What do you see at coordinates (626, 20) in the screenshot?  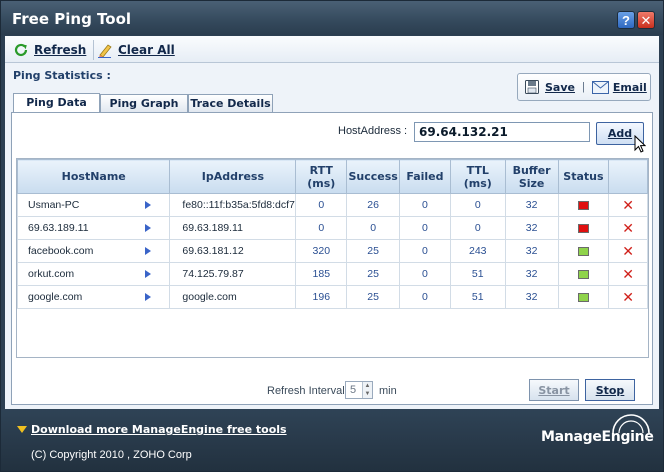 I see `help-button: ?` at bounding box center [626, 20].